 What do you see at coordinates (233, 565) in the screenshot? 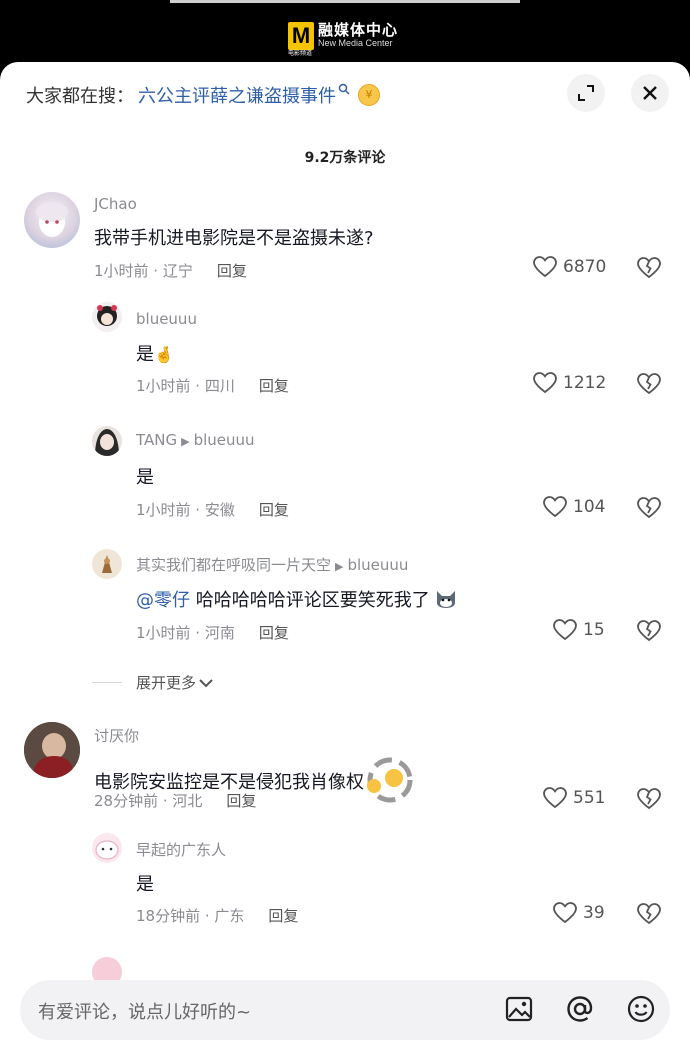
I see `reply-author: 其实我们都在呼吸同一片天空` at bounding box center [233, 565].